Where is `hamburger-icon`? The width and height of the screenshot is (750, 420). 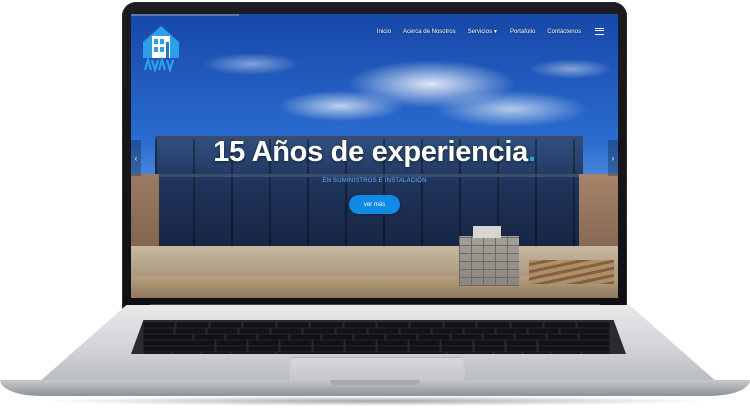 hamburger-icon is located at coordinates (599, 31).